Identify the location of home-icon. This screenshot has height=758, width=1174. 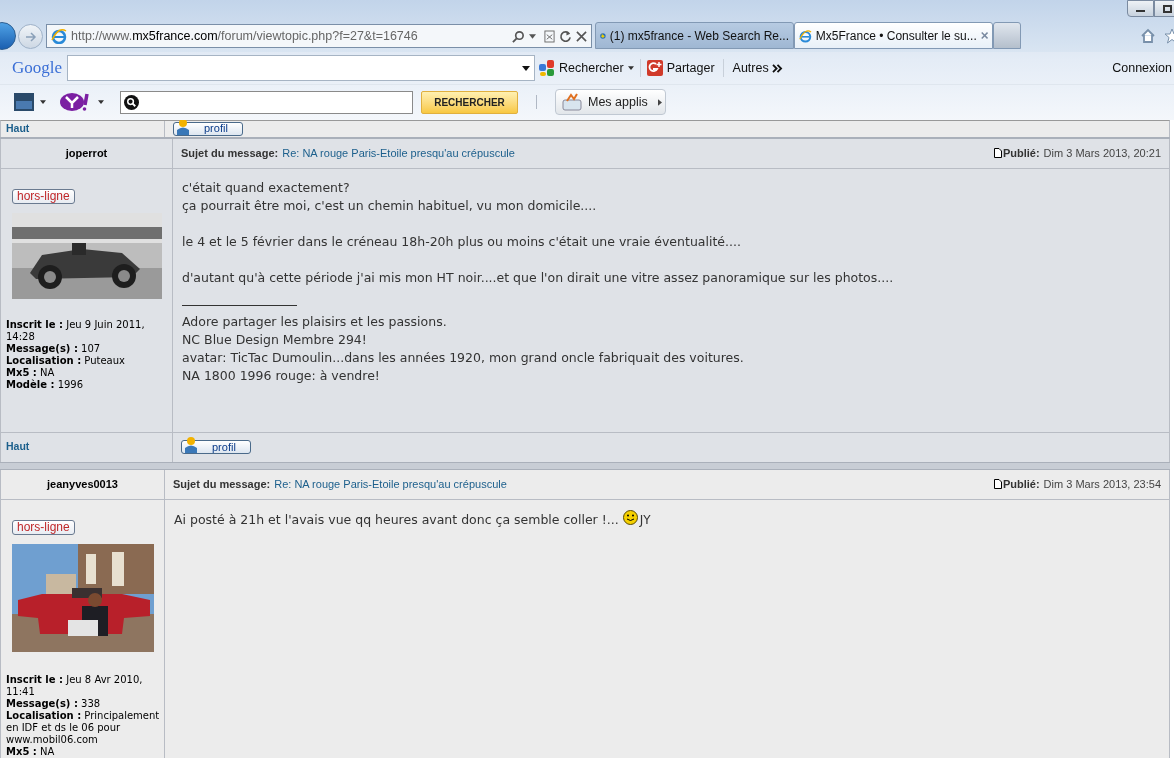
(1148, 36).